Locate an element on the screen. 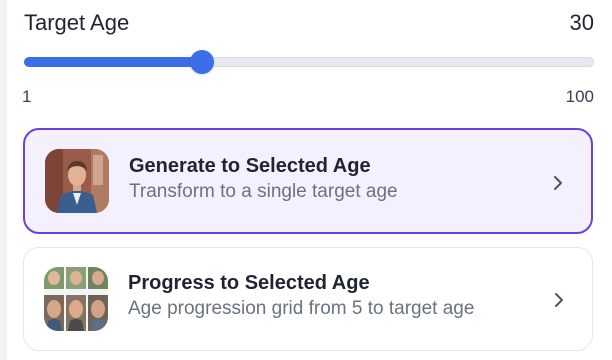  target-age-value: 30 is located at coordinates (581, 22).